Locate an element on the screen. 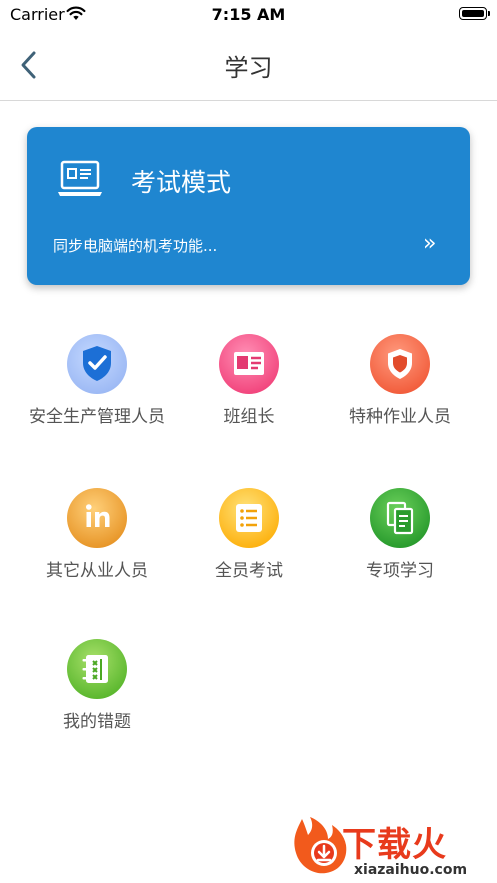 This screenshot has width=497, height=883. grid-item-label: 安全生产管理人员 is located at coordinates (97, 417).